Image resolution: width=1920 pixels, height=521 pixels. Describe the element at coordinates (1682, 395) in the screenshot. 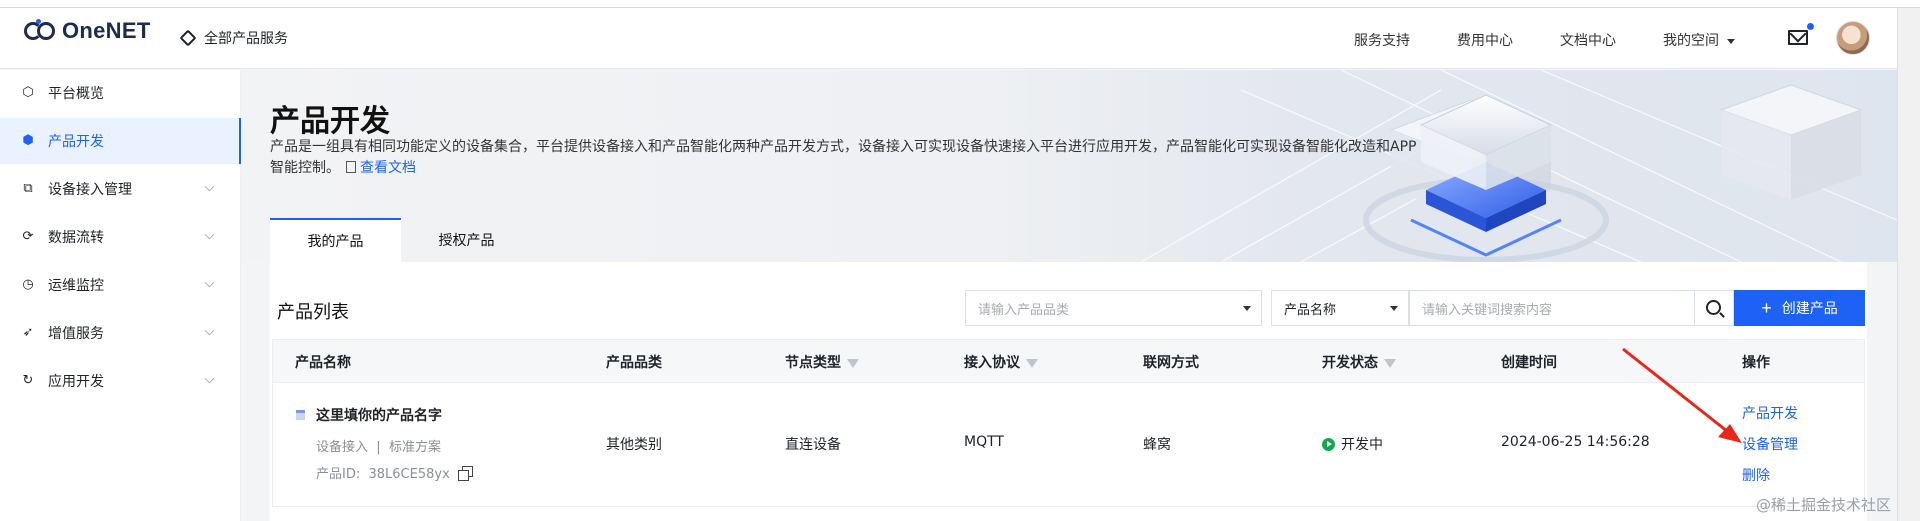

I see `annotation-arrow` at that location.